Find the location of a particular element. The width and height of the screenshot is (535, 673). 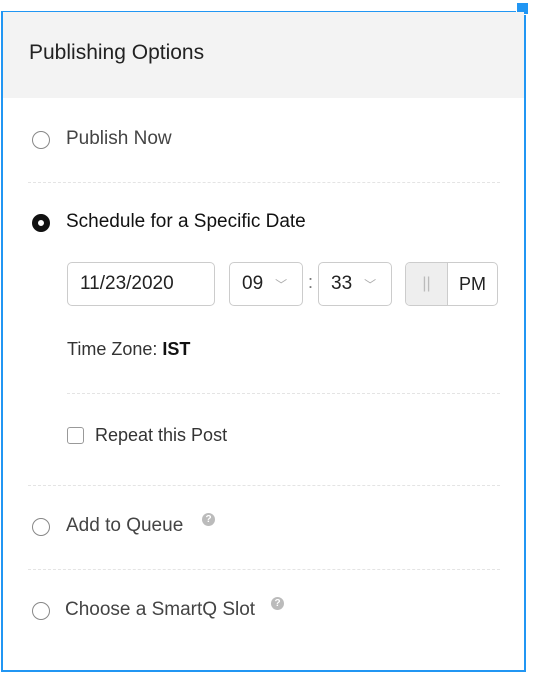

panel-title: Publishing Options is located at coordinates (117, 52).